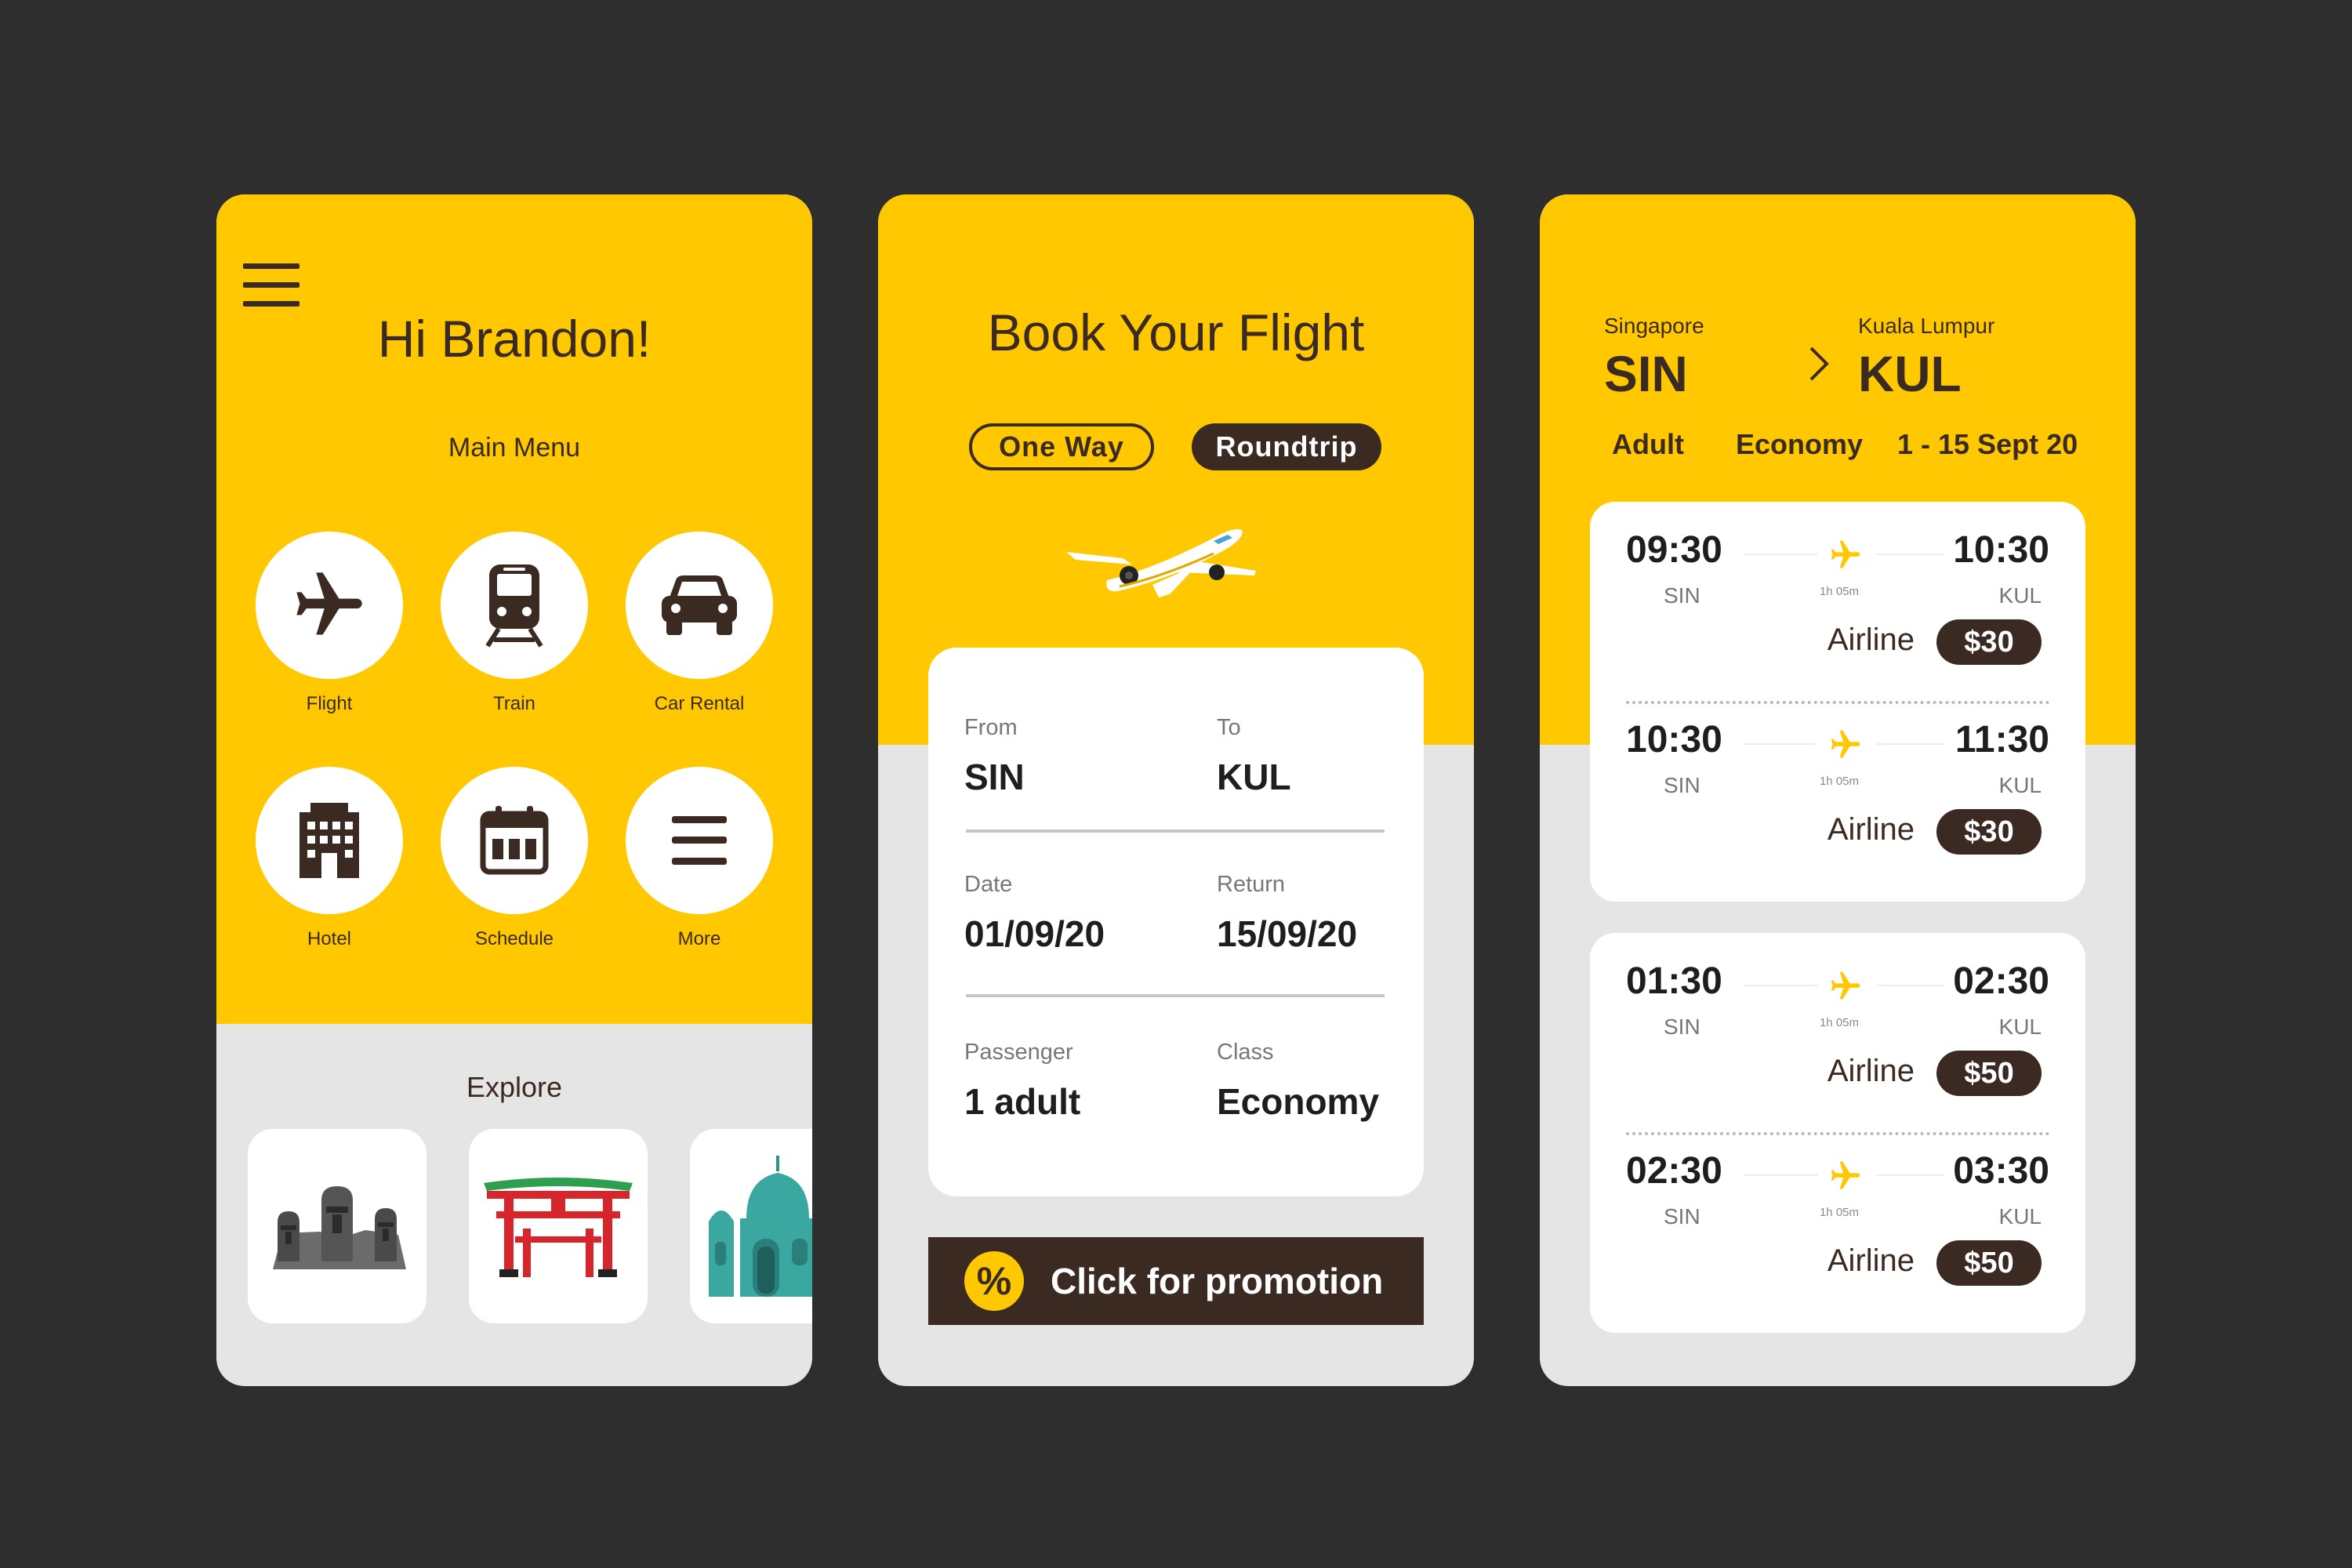  I want to click on date-label: Date, so click(988, 884).